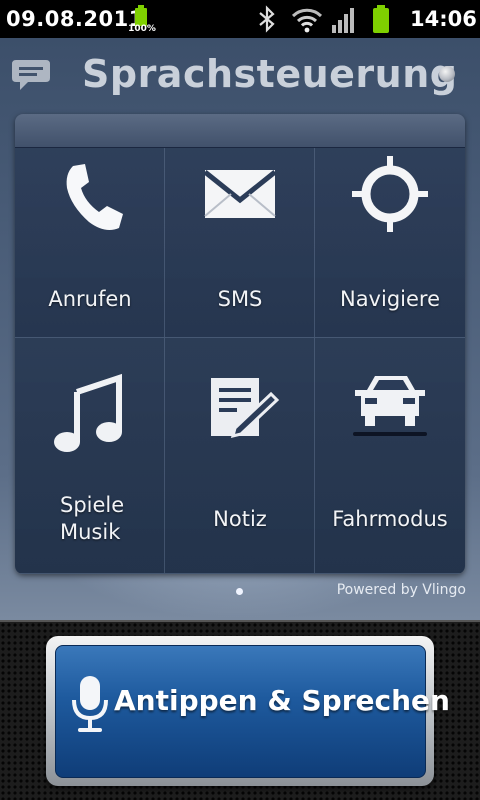 Image resolution: width=480 pixels, height=800 pixels. What do you see at coordinates (390, 299) in the screenshot?
I see `command-navigate-label: Navigiere` at bounding box center [390, 299].